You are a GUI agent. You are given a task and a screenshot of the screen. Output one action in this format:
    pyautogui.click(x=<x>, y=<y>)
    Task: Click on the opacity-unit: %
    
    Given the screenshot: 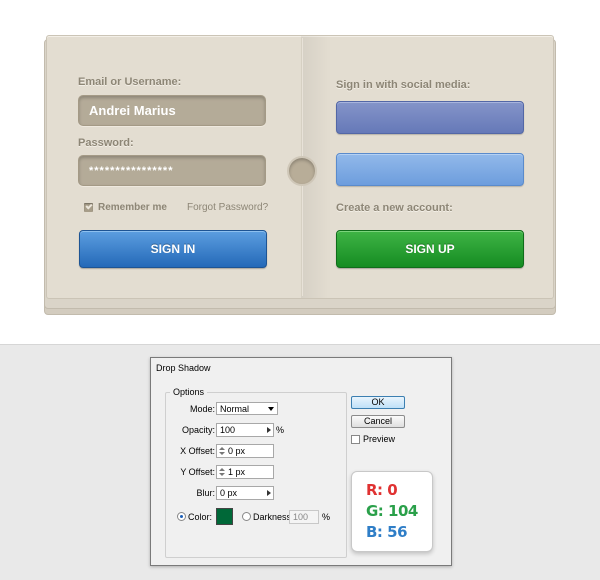 What is the action you would take?
    pyautogui.click(x=280, y=430)
    